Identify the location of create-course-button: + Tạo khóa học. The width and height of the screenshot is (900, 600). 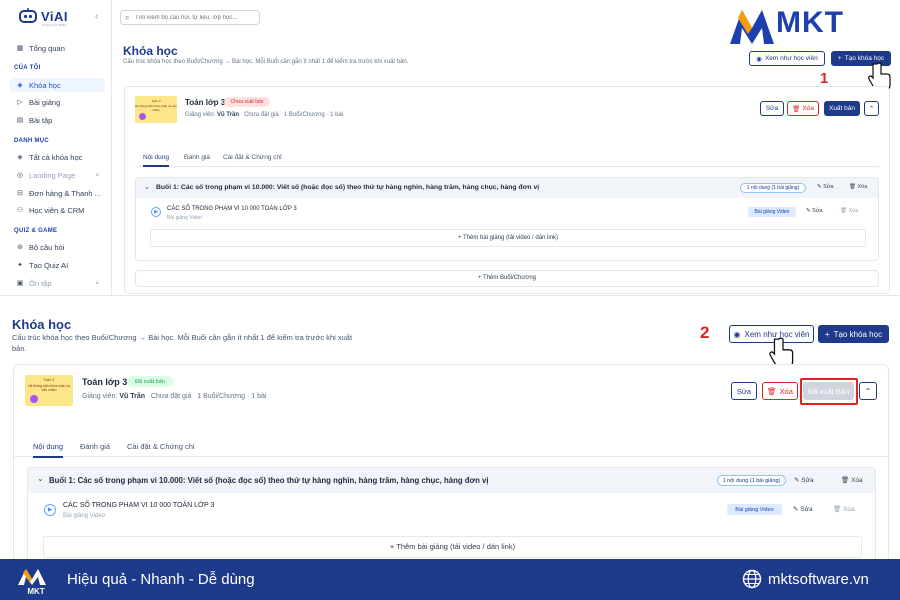
(853, 334).